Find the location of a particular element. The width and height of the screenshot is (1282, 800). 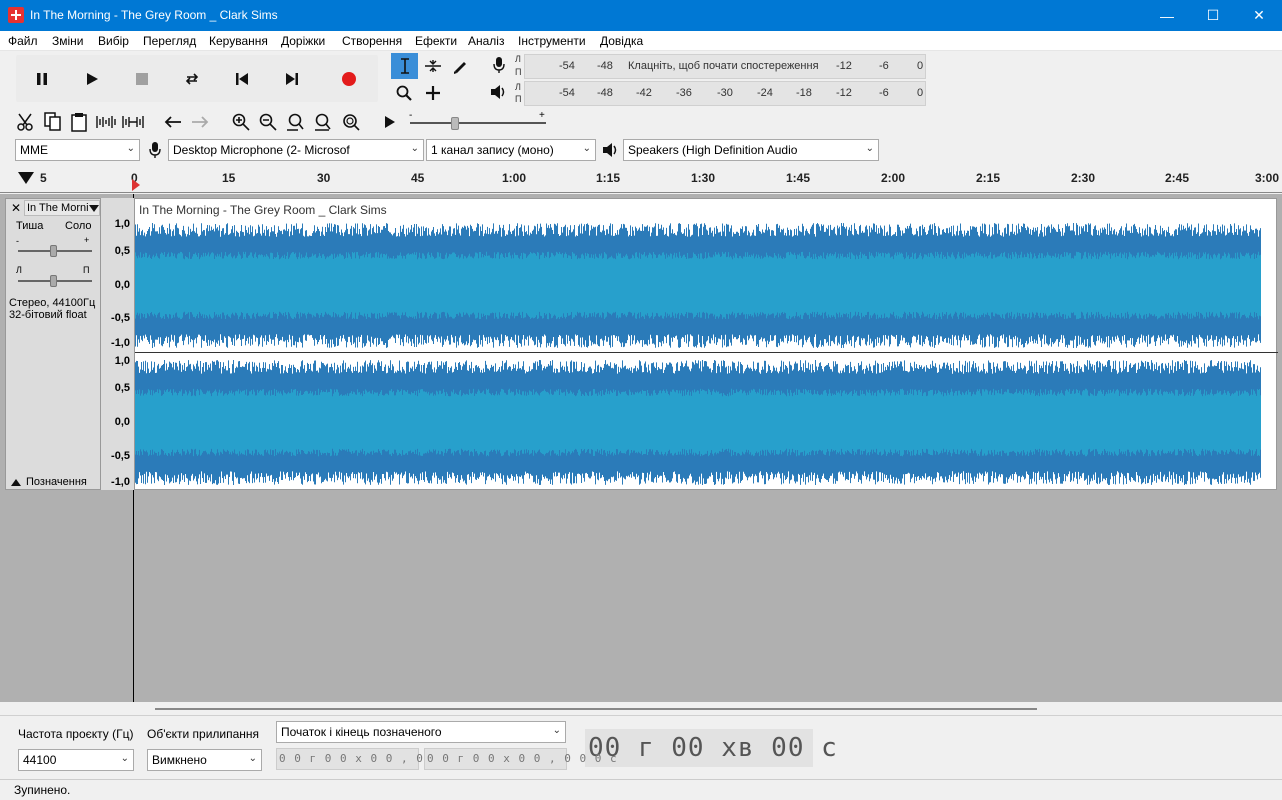

channels-select: 1 канал запису (моно) ⌄ is located at coordinates (511, 150).